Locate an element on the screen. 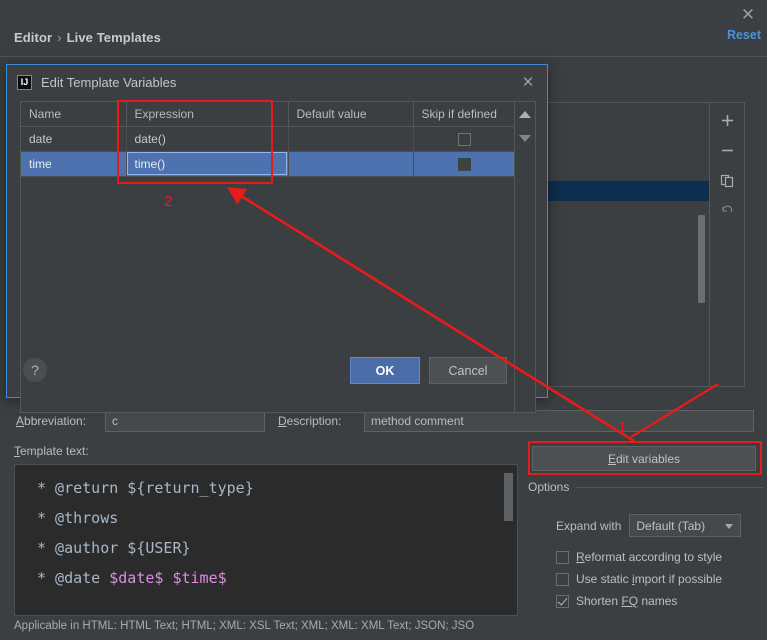  arrow-up-icon is located at coordinates (525, 114).